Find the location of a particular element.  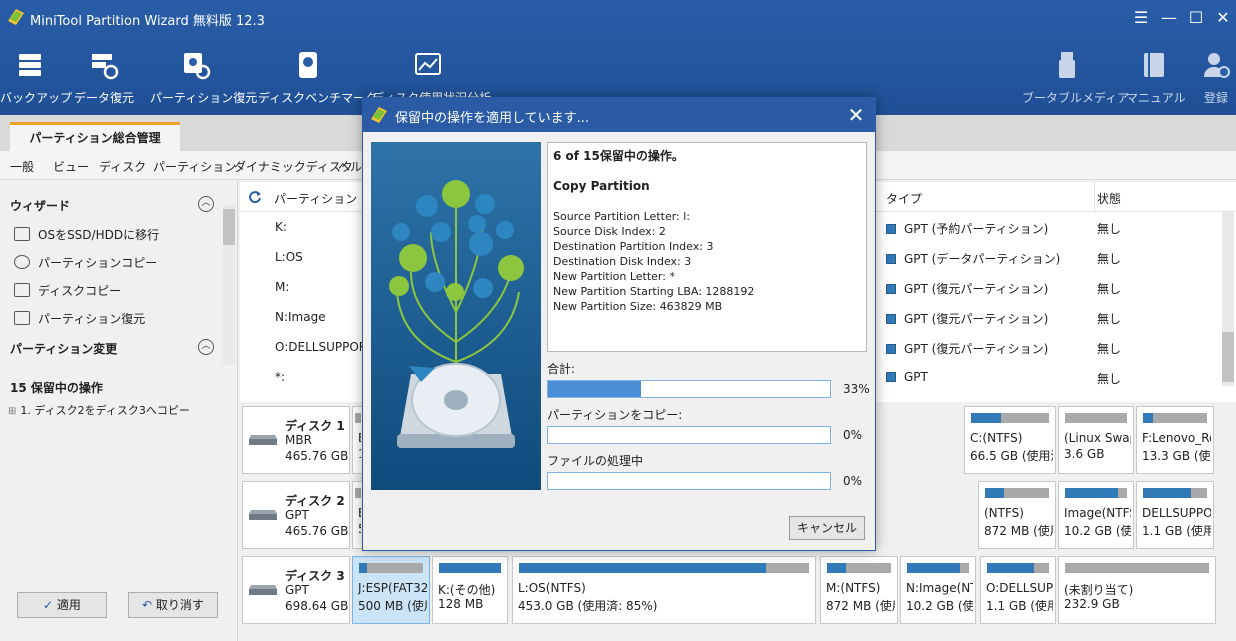

table-scrollbar is located at coordinates (1228, 299).